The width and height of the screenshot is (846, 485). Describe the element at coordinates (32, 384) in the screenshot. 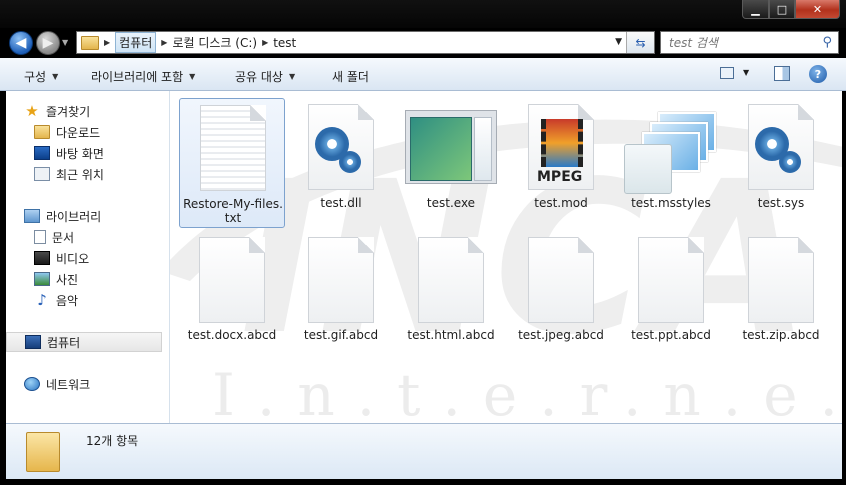

I see `network-icon` at that location.